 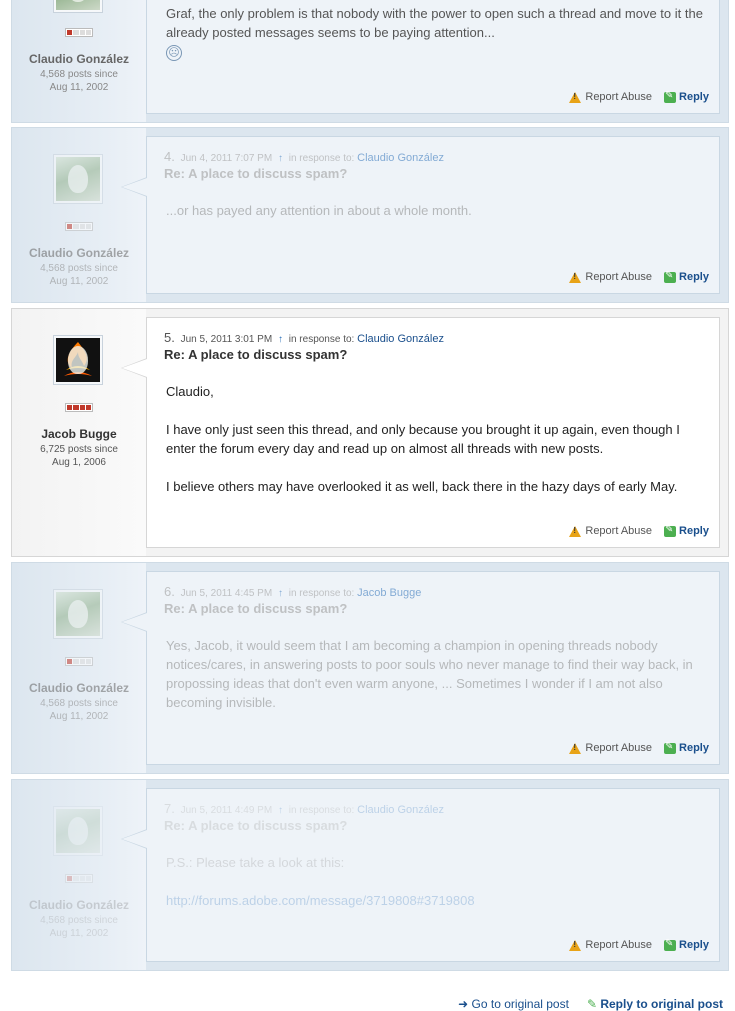 I want to click on frown-emoticon-icon: ☹, so click(x=174, y=53).